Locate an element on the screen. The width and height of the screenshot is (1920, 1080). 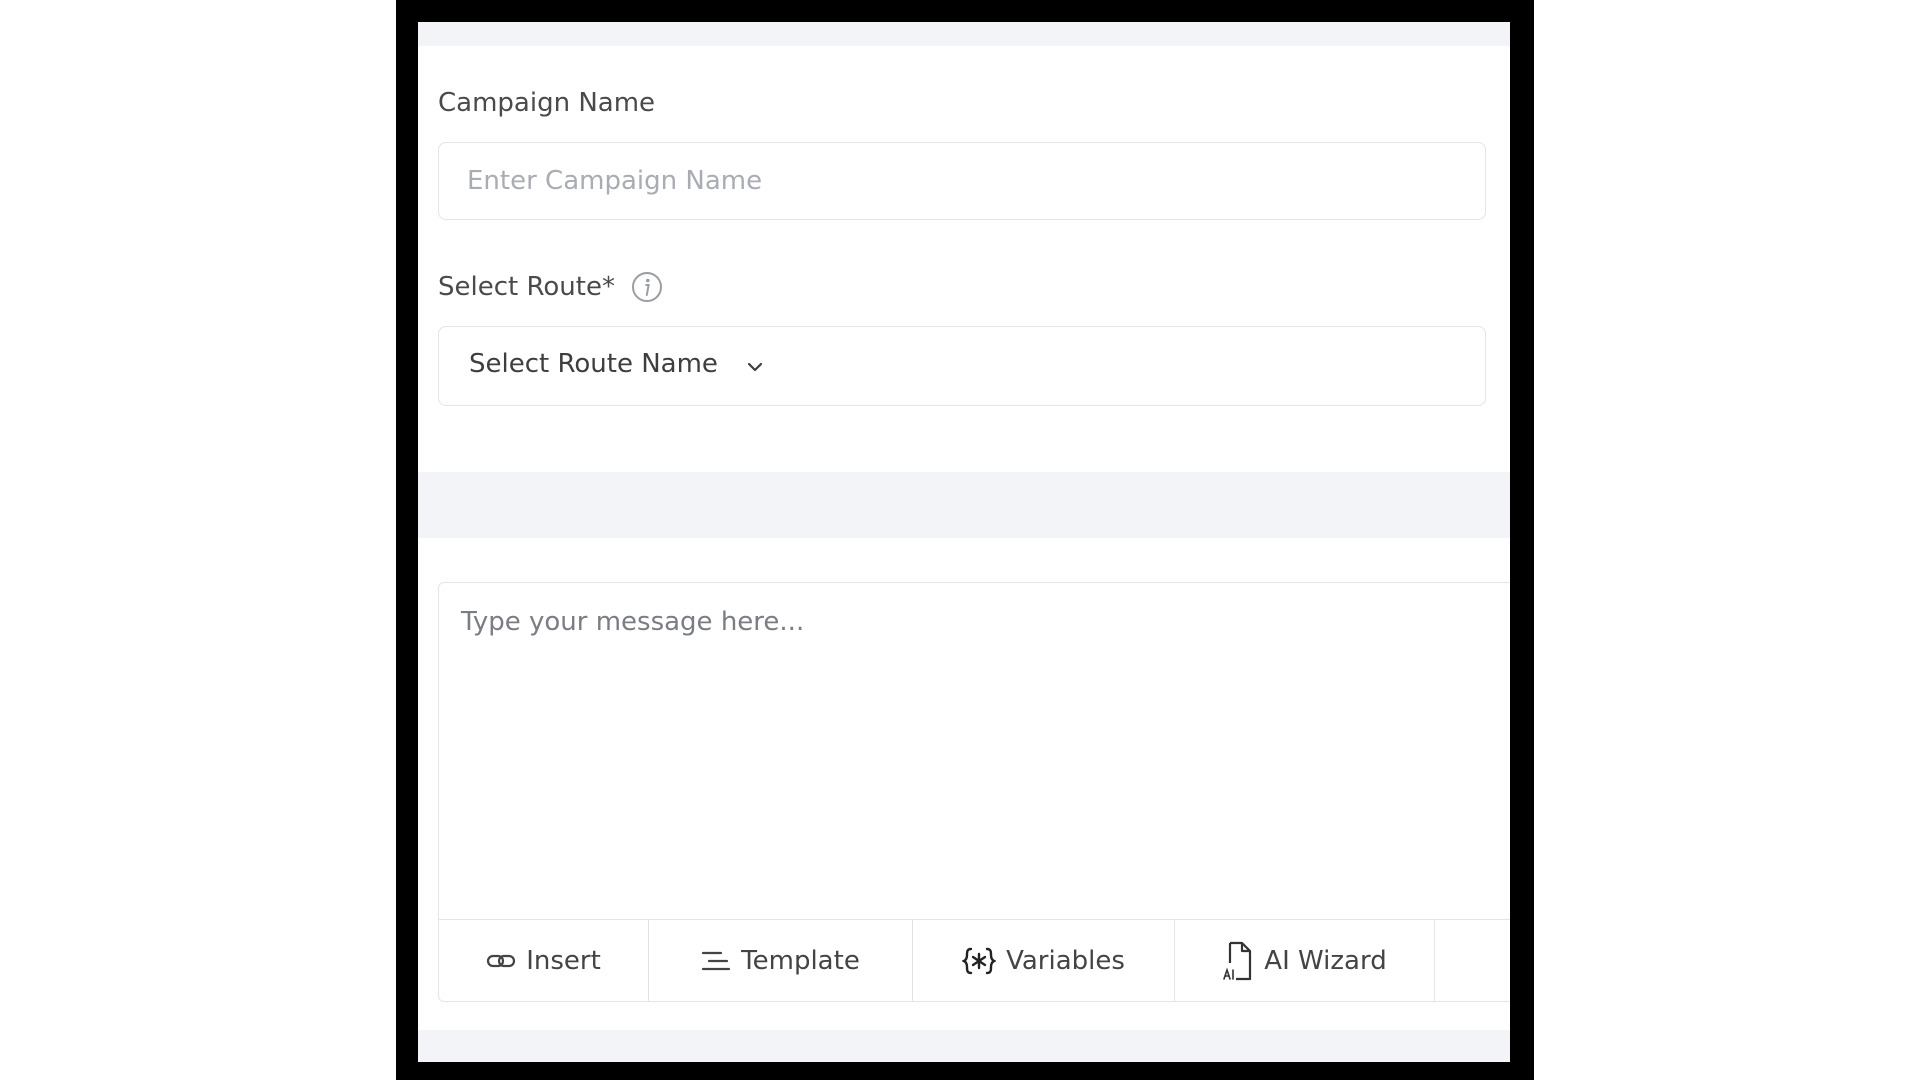
toolbar-extra-slot is located at coordinates (1472, 961).